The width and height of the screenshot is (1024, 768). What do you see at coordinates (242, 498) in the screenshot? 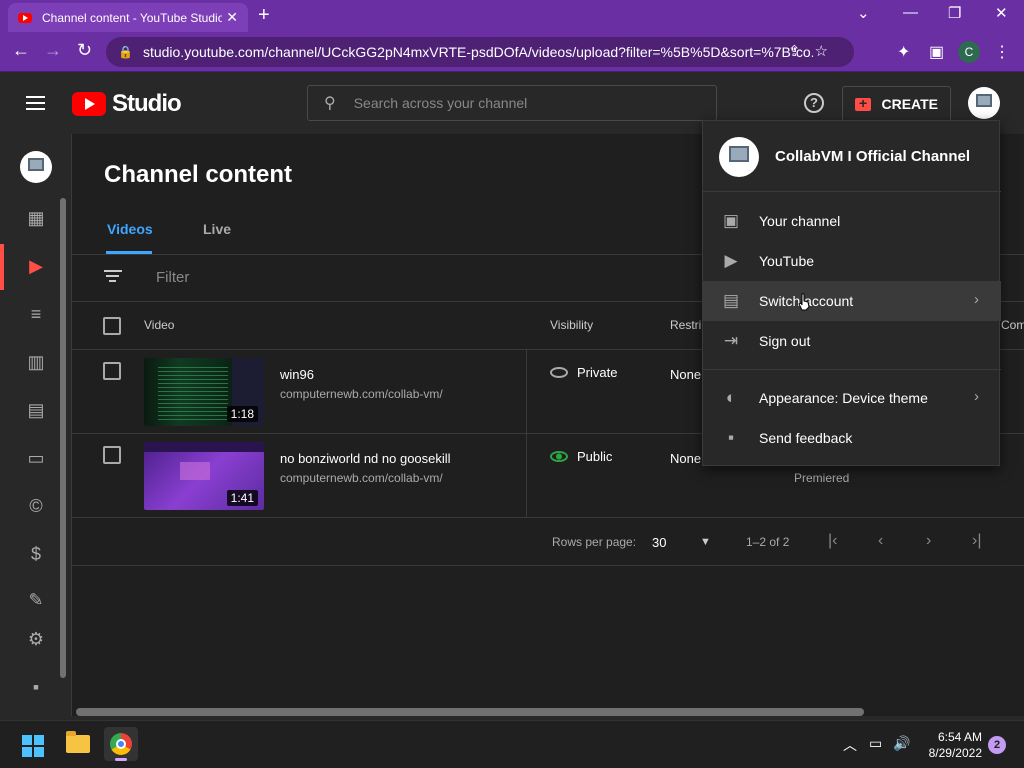
I see `video-duration: 1:41` at bounding box center [242, 498].